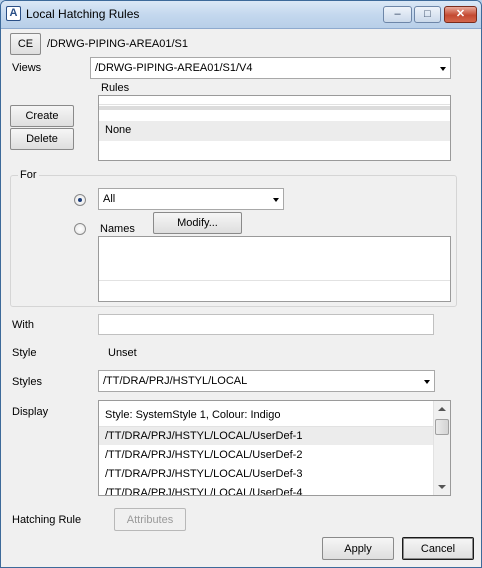 The height and width of the screenshot is (568, 482). What do you see at coordinates (117, 229) in the screenshot?
I see `names-label: Names` at bounding box center [117, 229].